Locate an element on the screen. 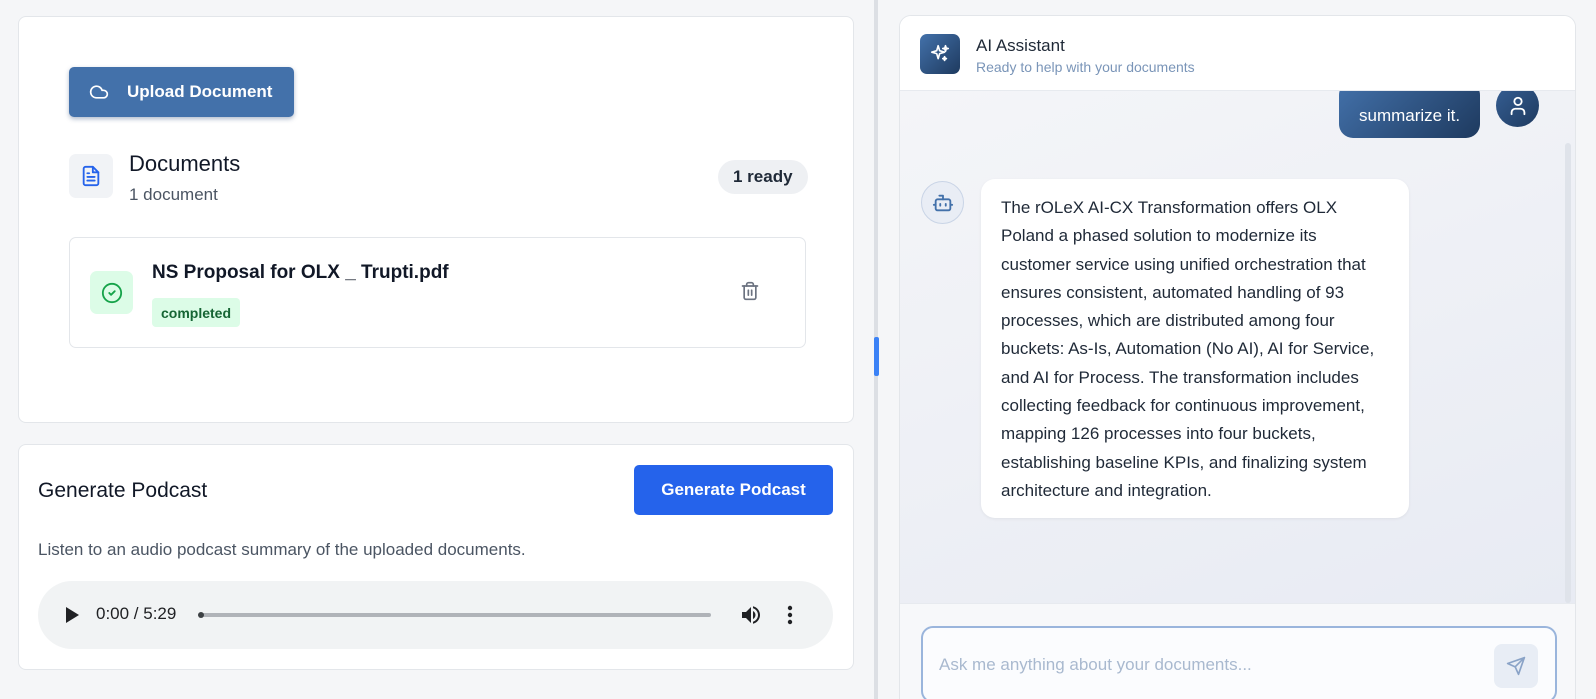 The height and width of the screenshot is (699, 1596). chat-input-box is located at coordinates (1239, 662).